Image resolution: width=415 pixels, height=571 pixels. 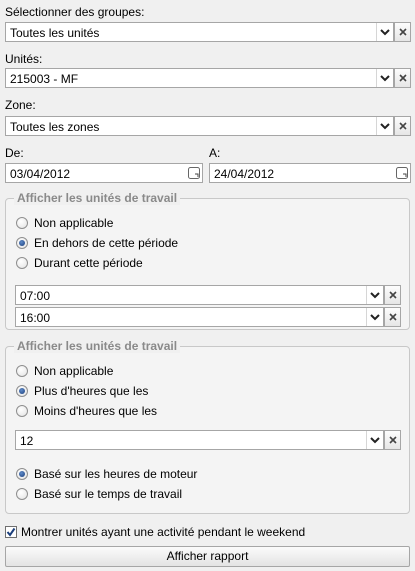 I want to click on hours-option-label: Moins d'heures que les, so click(x=96, y=411).